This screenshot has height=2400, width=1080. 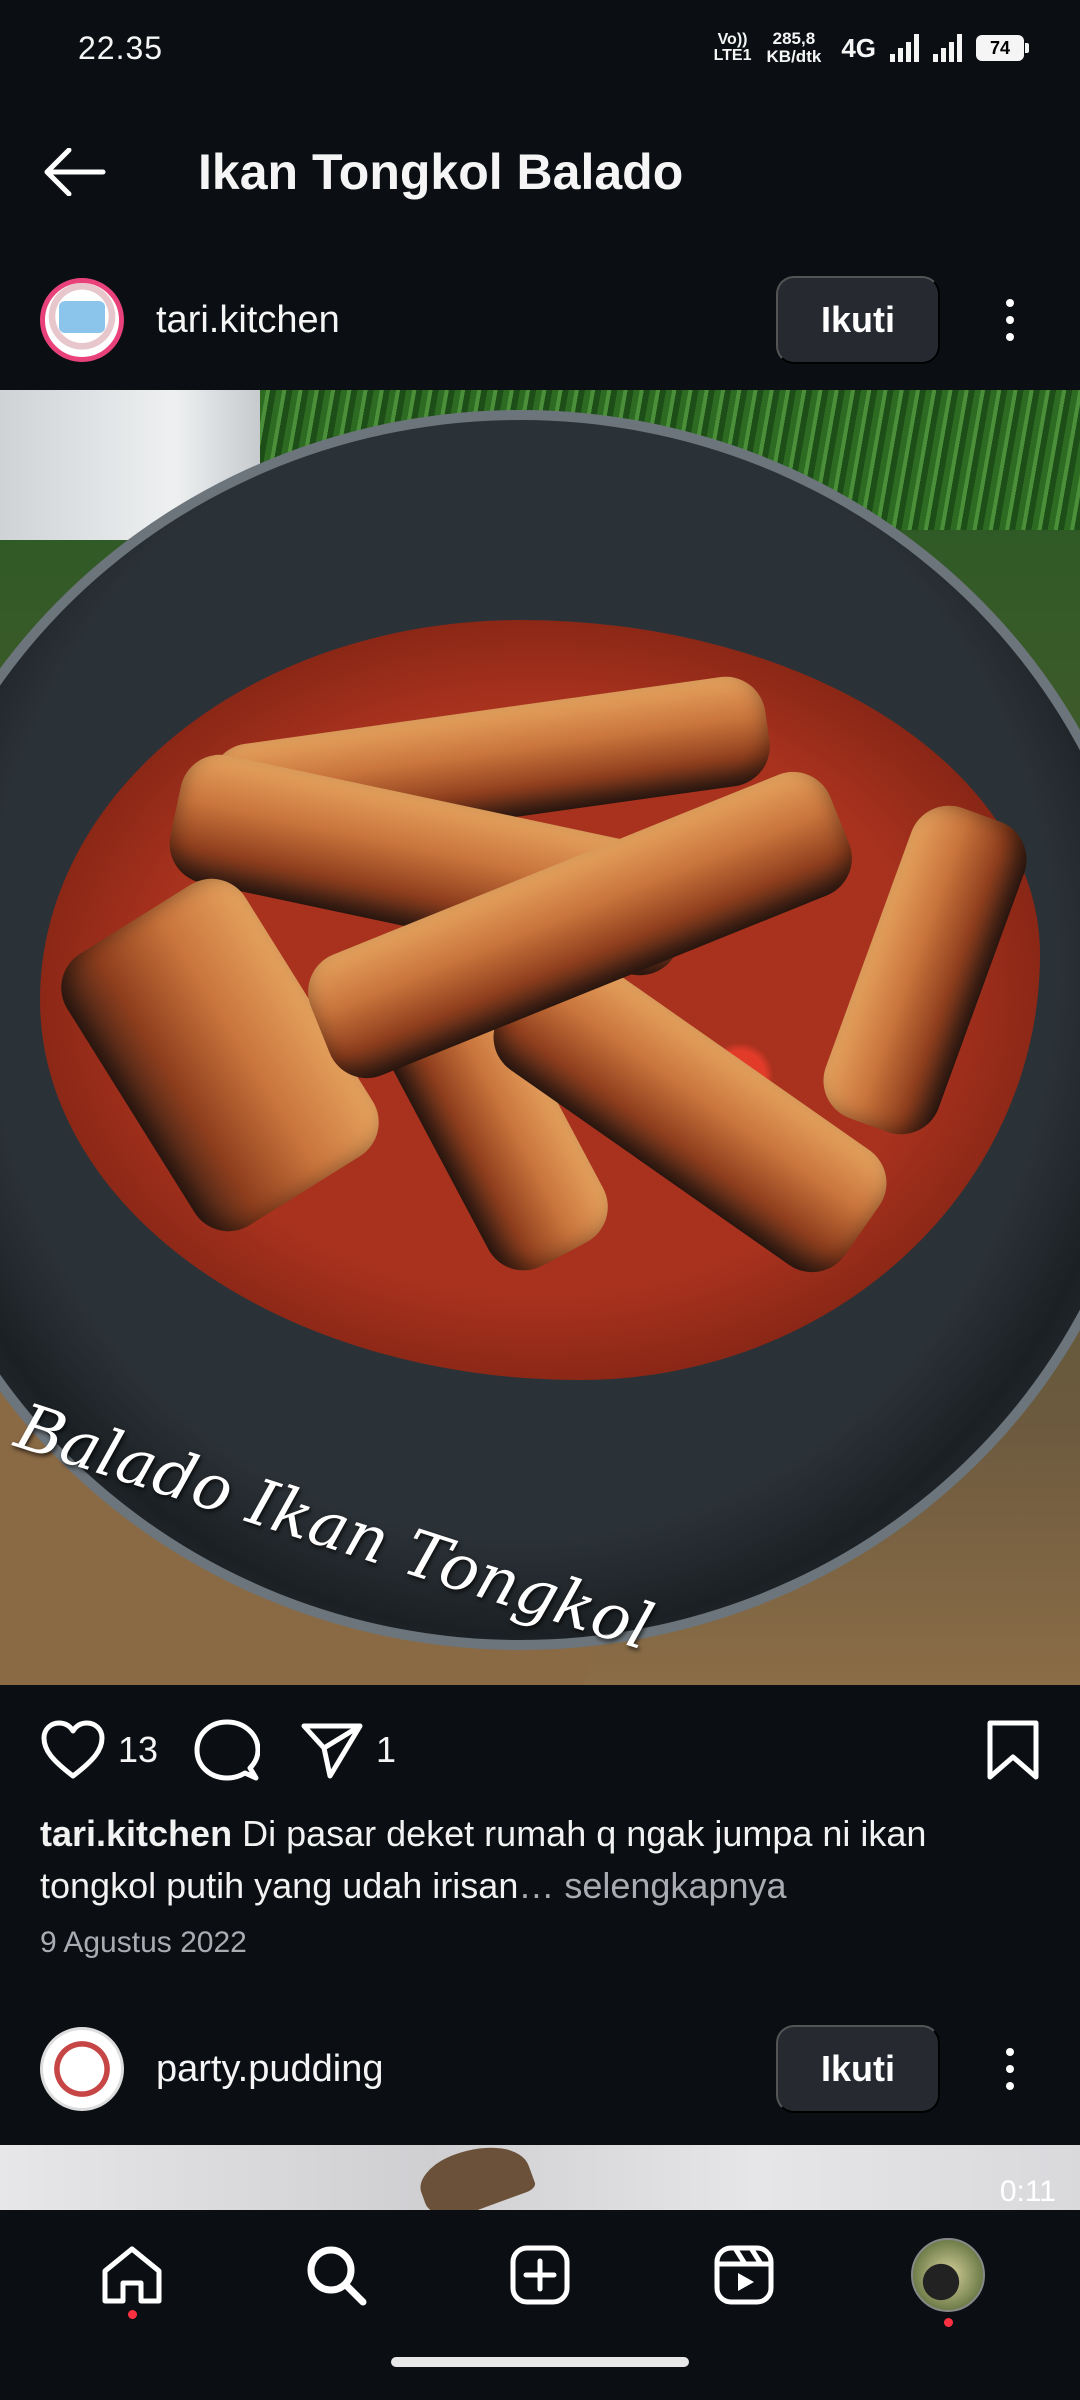 What do you see at coordinates (386, 1750) in the screenshot?
I see `share-count: 1` at bounding box center [386, 1750].